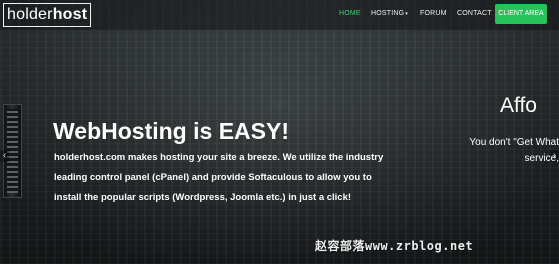 This screenshot has height=264, width=559. Describe the element at coordinates (518, 105) in the screenshot. I see `next-slide-title: Affo` at that location.